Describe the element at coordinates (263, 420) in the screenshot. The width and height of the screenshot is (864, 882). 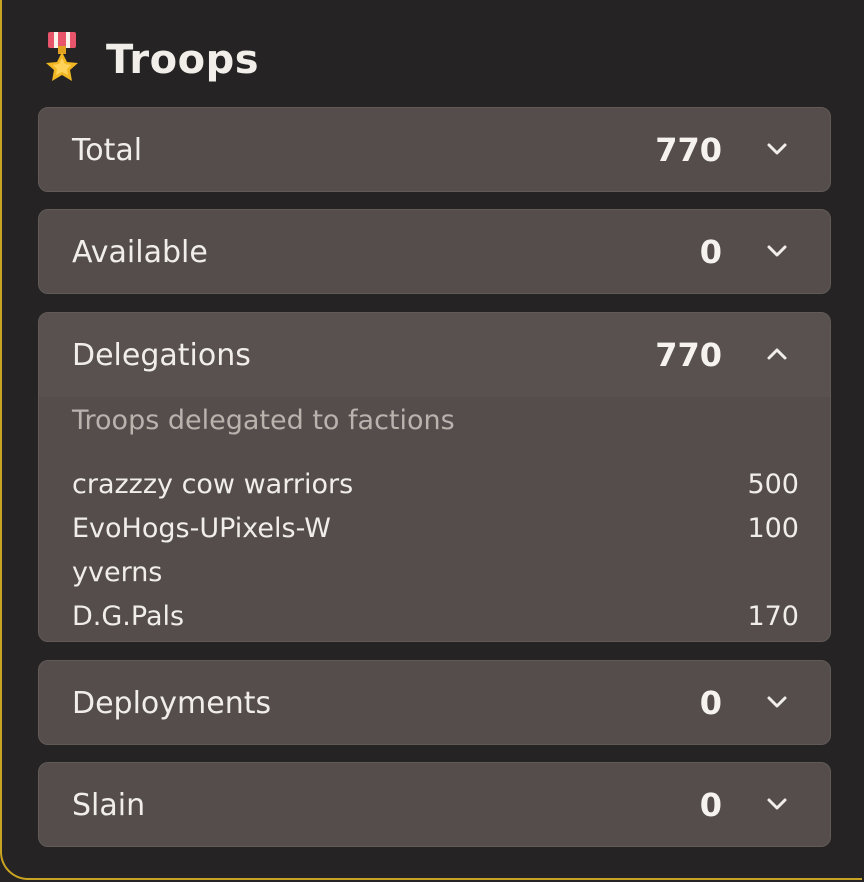
I see `delegations-subtitle: Troops delegated to factions` at that location.